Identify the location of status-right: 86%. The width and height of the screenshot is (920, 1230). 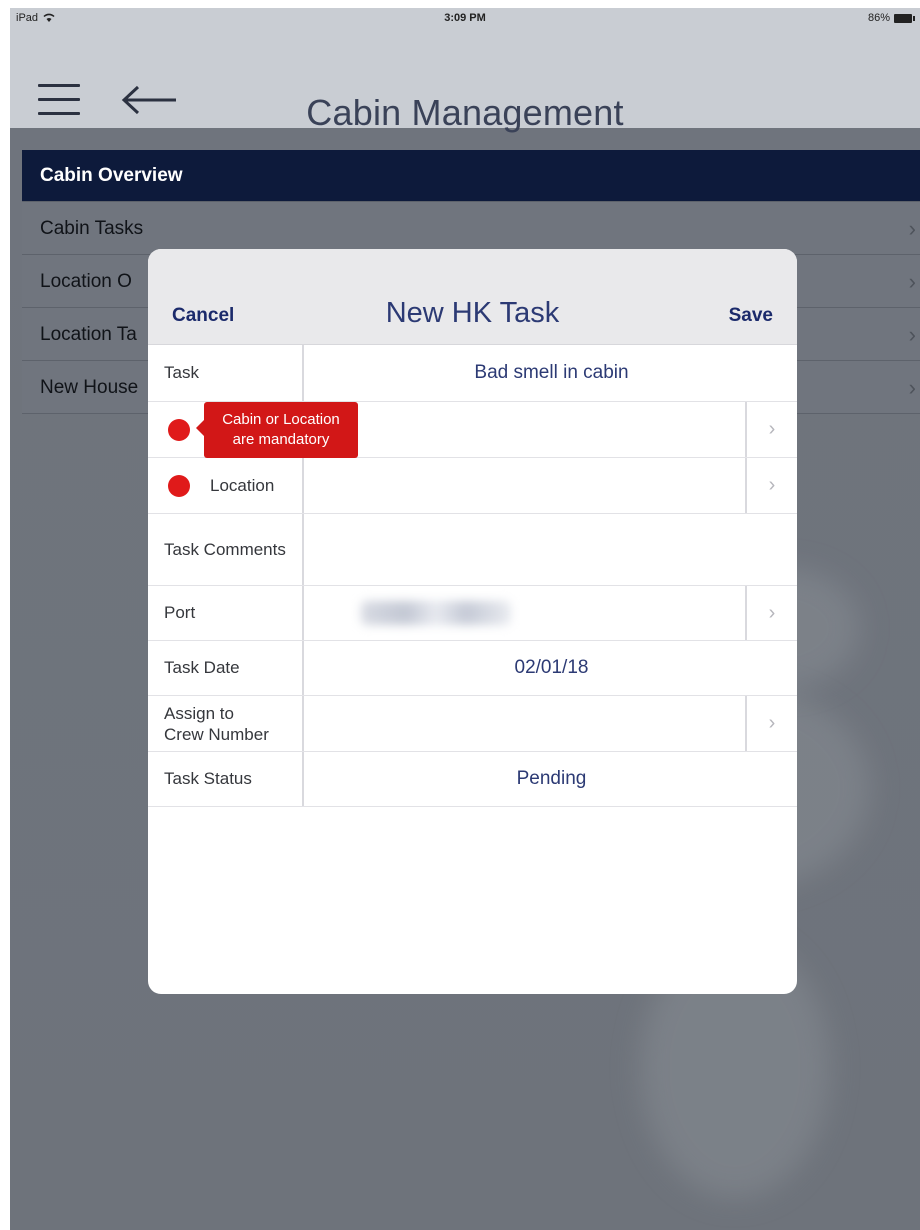
(891, 18).